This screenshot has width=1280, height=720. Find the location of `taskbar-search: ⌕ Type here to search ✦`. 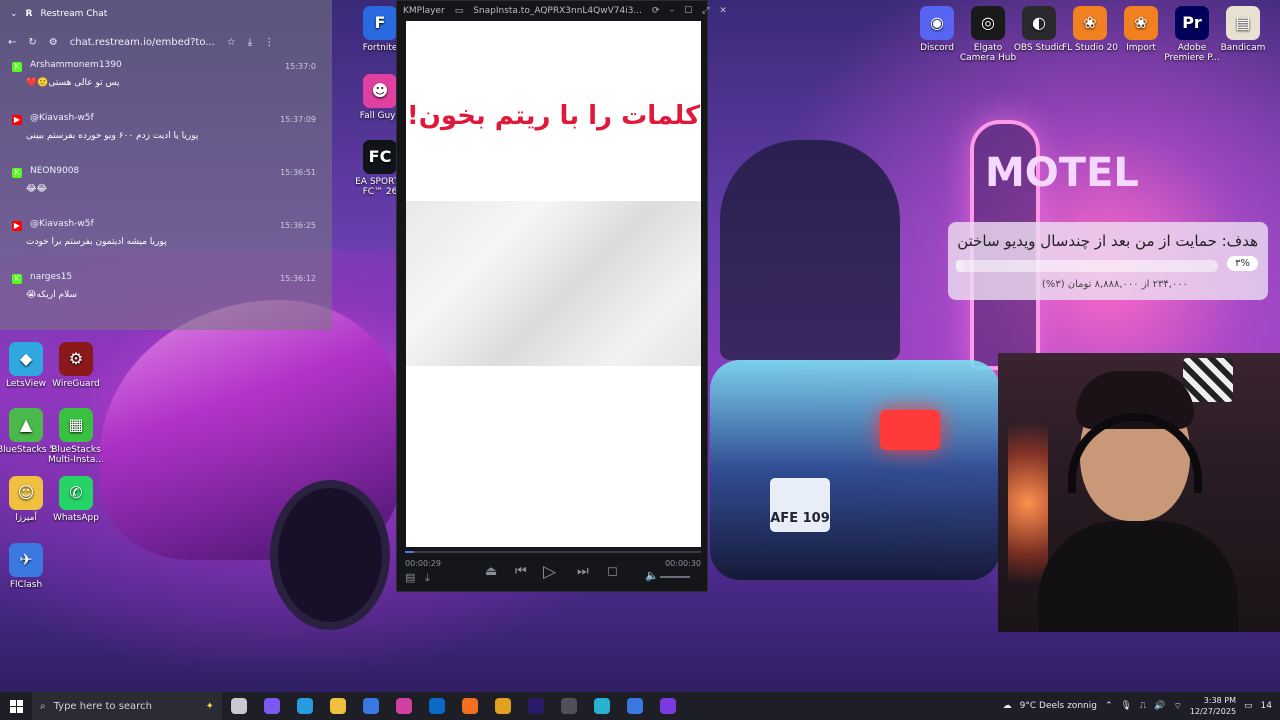

taskbar-search: ⌕ Type here to search ✦ is located at coordinates (127, 706).